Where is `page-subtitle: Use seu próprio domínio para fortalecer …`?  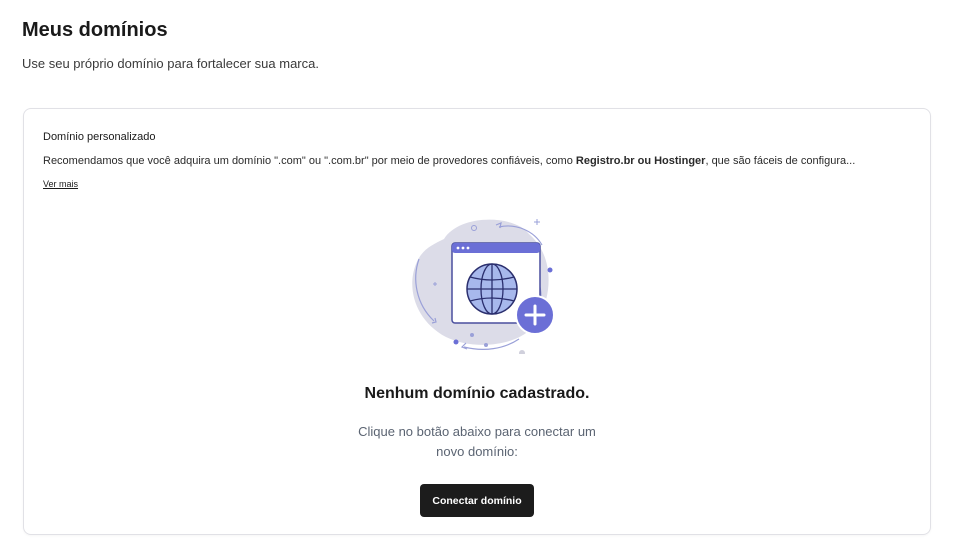
page-subtitle: Use seu próprio domínio para fortalecer … is located at coordinates (170, 63).